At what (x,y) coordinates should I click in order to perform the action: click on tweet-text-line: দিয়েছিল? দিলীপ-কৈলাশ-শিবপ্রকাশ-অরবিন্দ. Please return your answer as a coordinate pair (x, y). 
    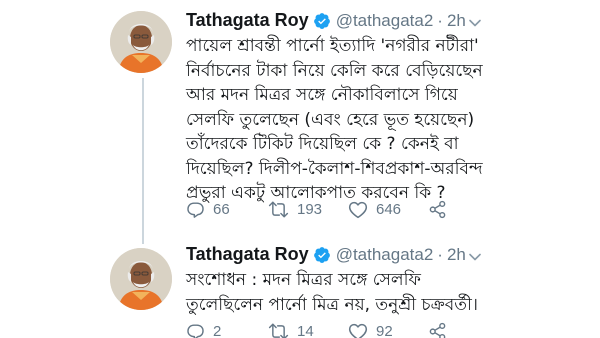
    Looking at the image, I should click on (334, 168).